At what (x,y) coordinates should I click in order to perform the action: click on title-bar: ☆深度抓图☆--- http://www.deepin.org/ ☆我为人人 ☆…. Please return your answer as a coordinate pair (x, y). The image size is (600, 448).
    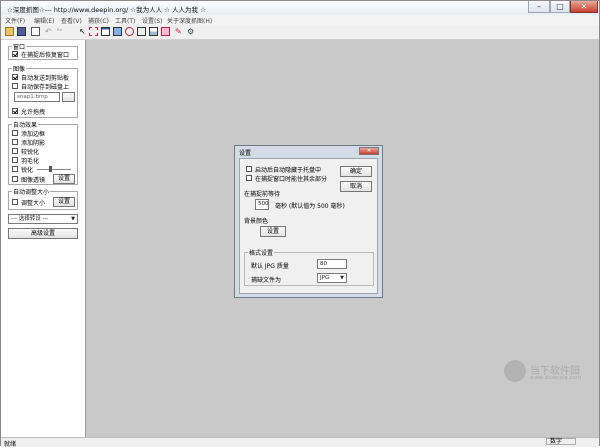
    Looking at the image, I should click on (300, 8).